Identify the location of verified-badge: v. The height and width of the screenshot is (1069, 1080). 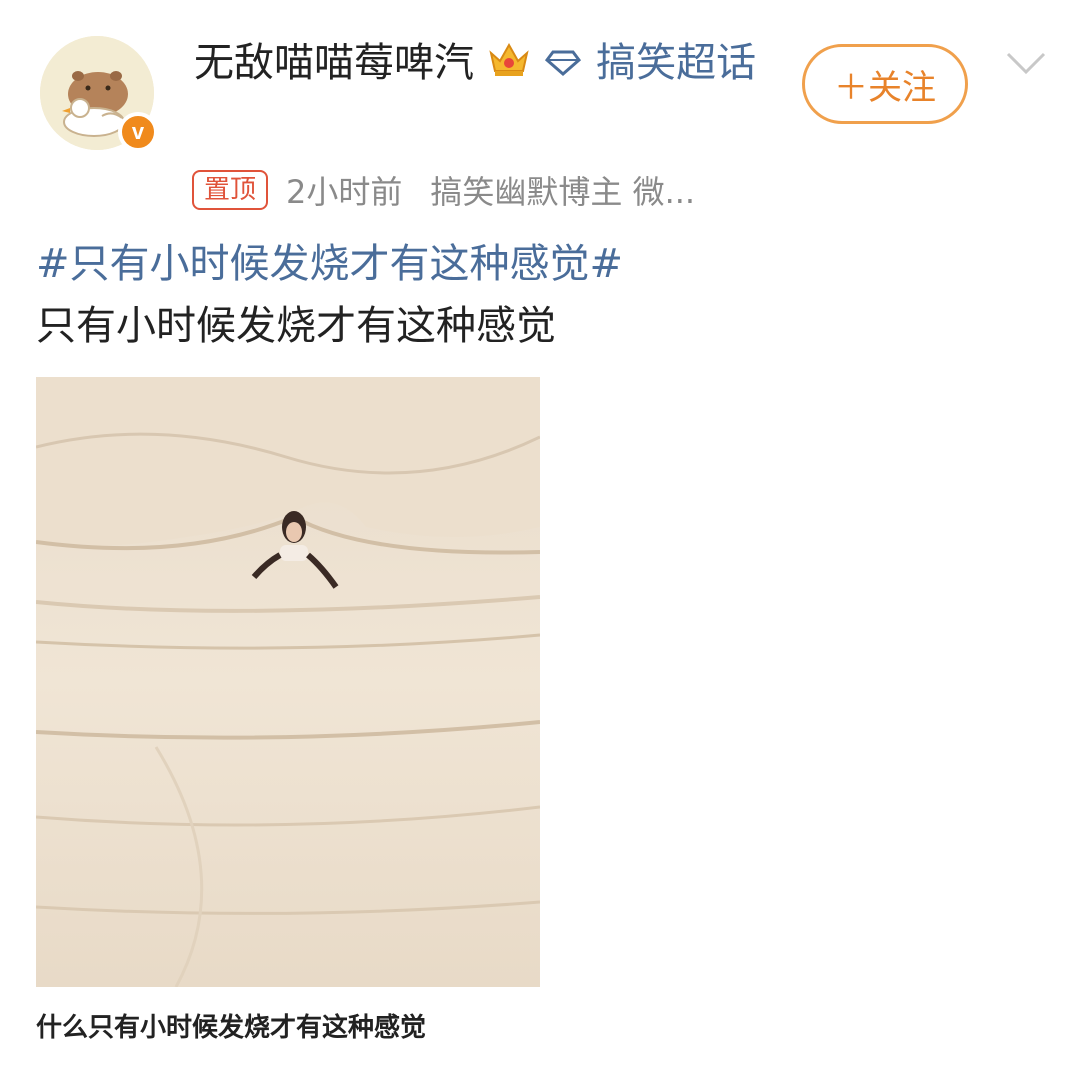
(138, 132).